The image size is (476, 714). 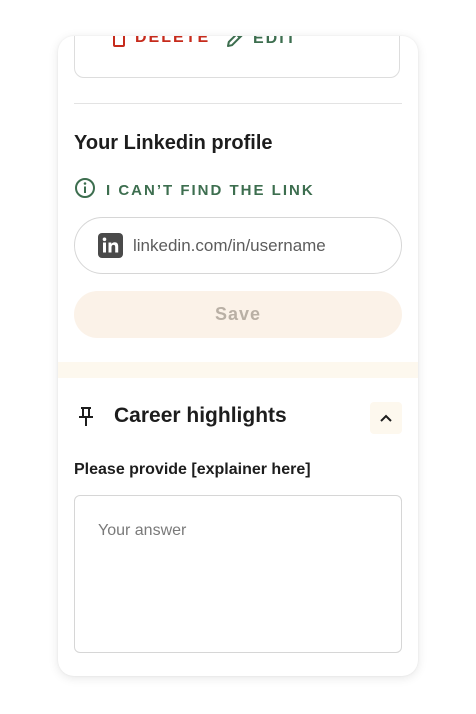 What do you see at coordinates (238, 370) in the screenshot?
I see `section-separator-band` at bounding box center [238, 370].